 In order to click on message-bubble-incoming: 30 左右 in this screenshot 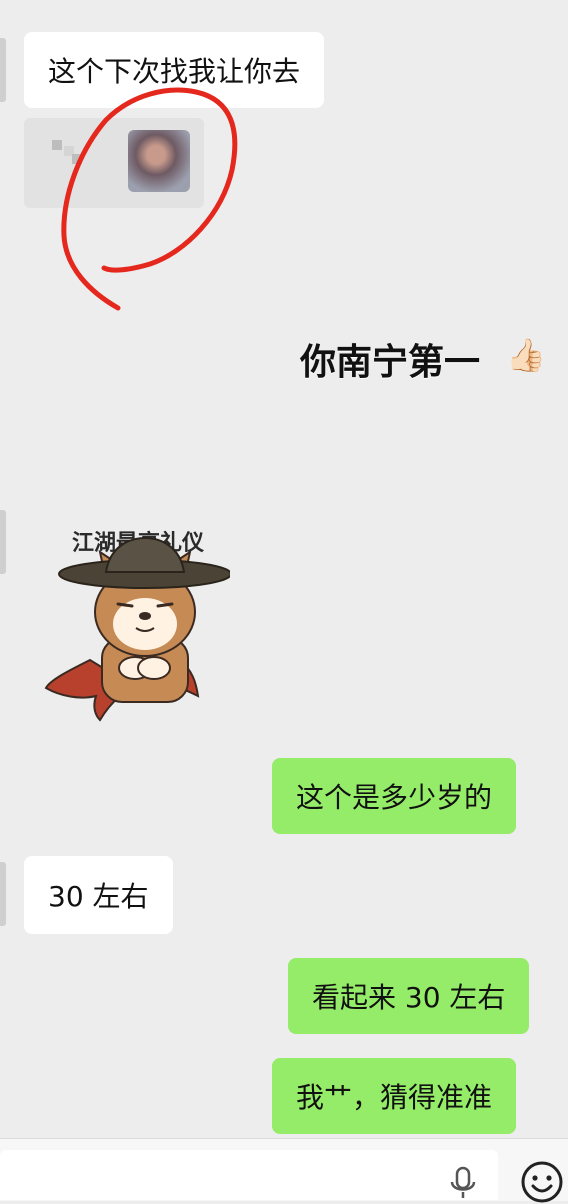, I will do `click(98, 895)`.